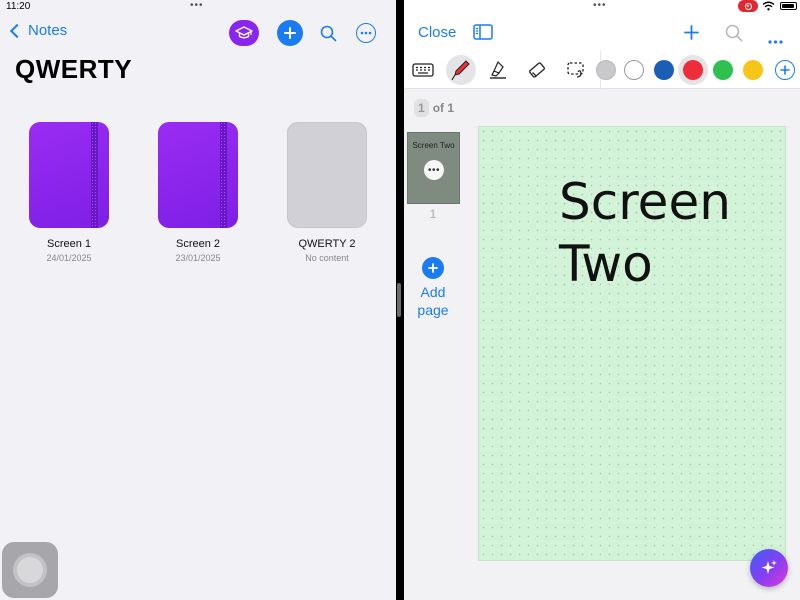 The image size is (800, 600). Describe the element at coordinates (17, 30) in the screenshot. I see `chevron-left-icon` at that location.